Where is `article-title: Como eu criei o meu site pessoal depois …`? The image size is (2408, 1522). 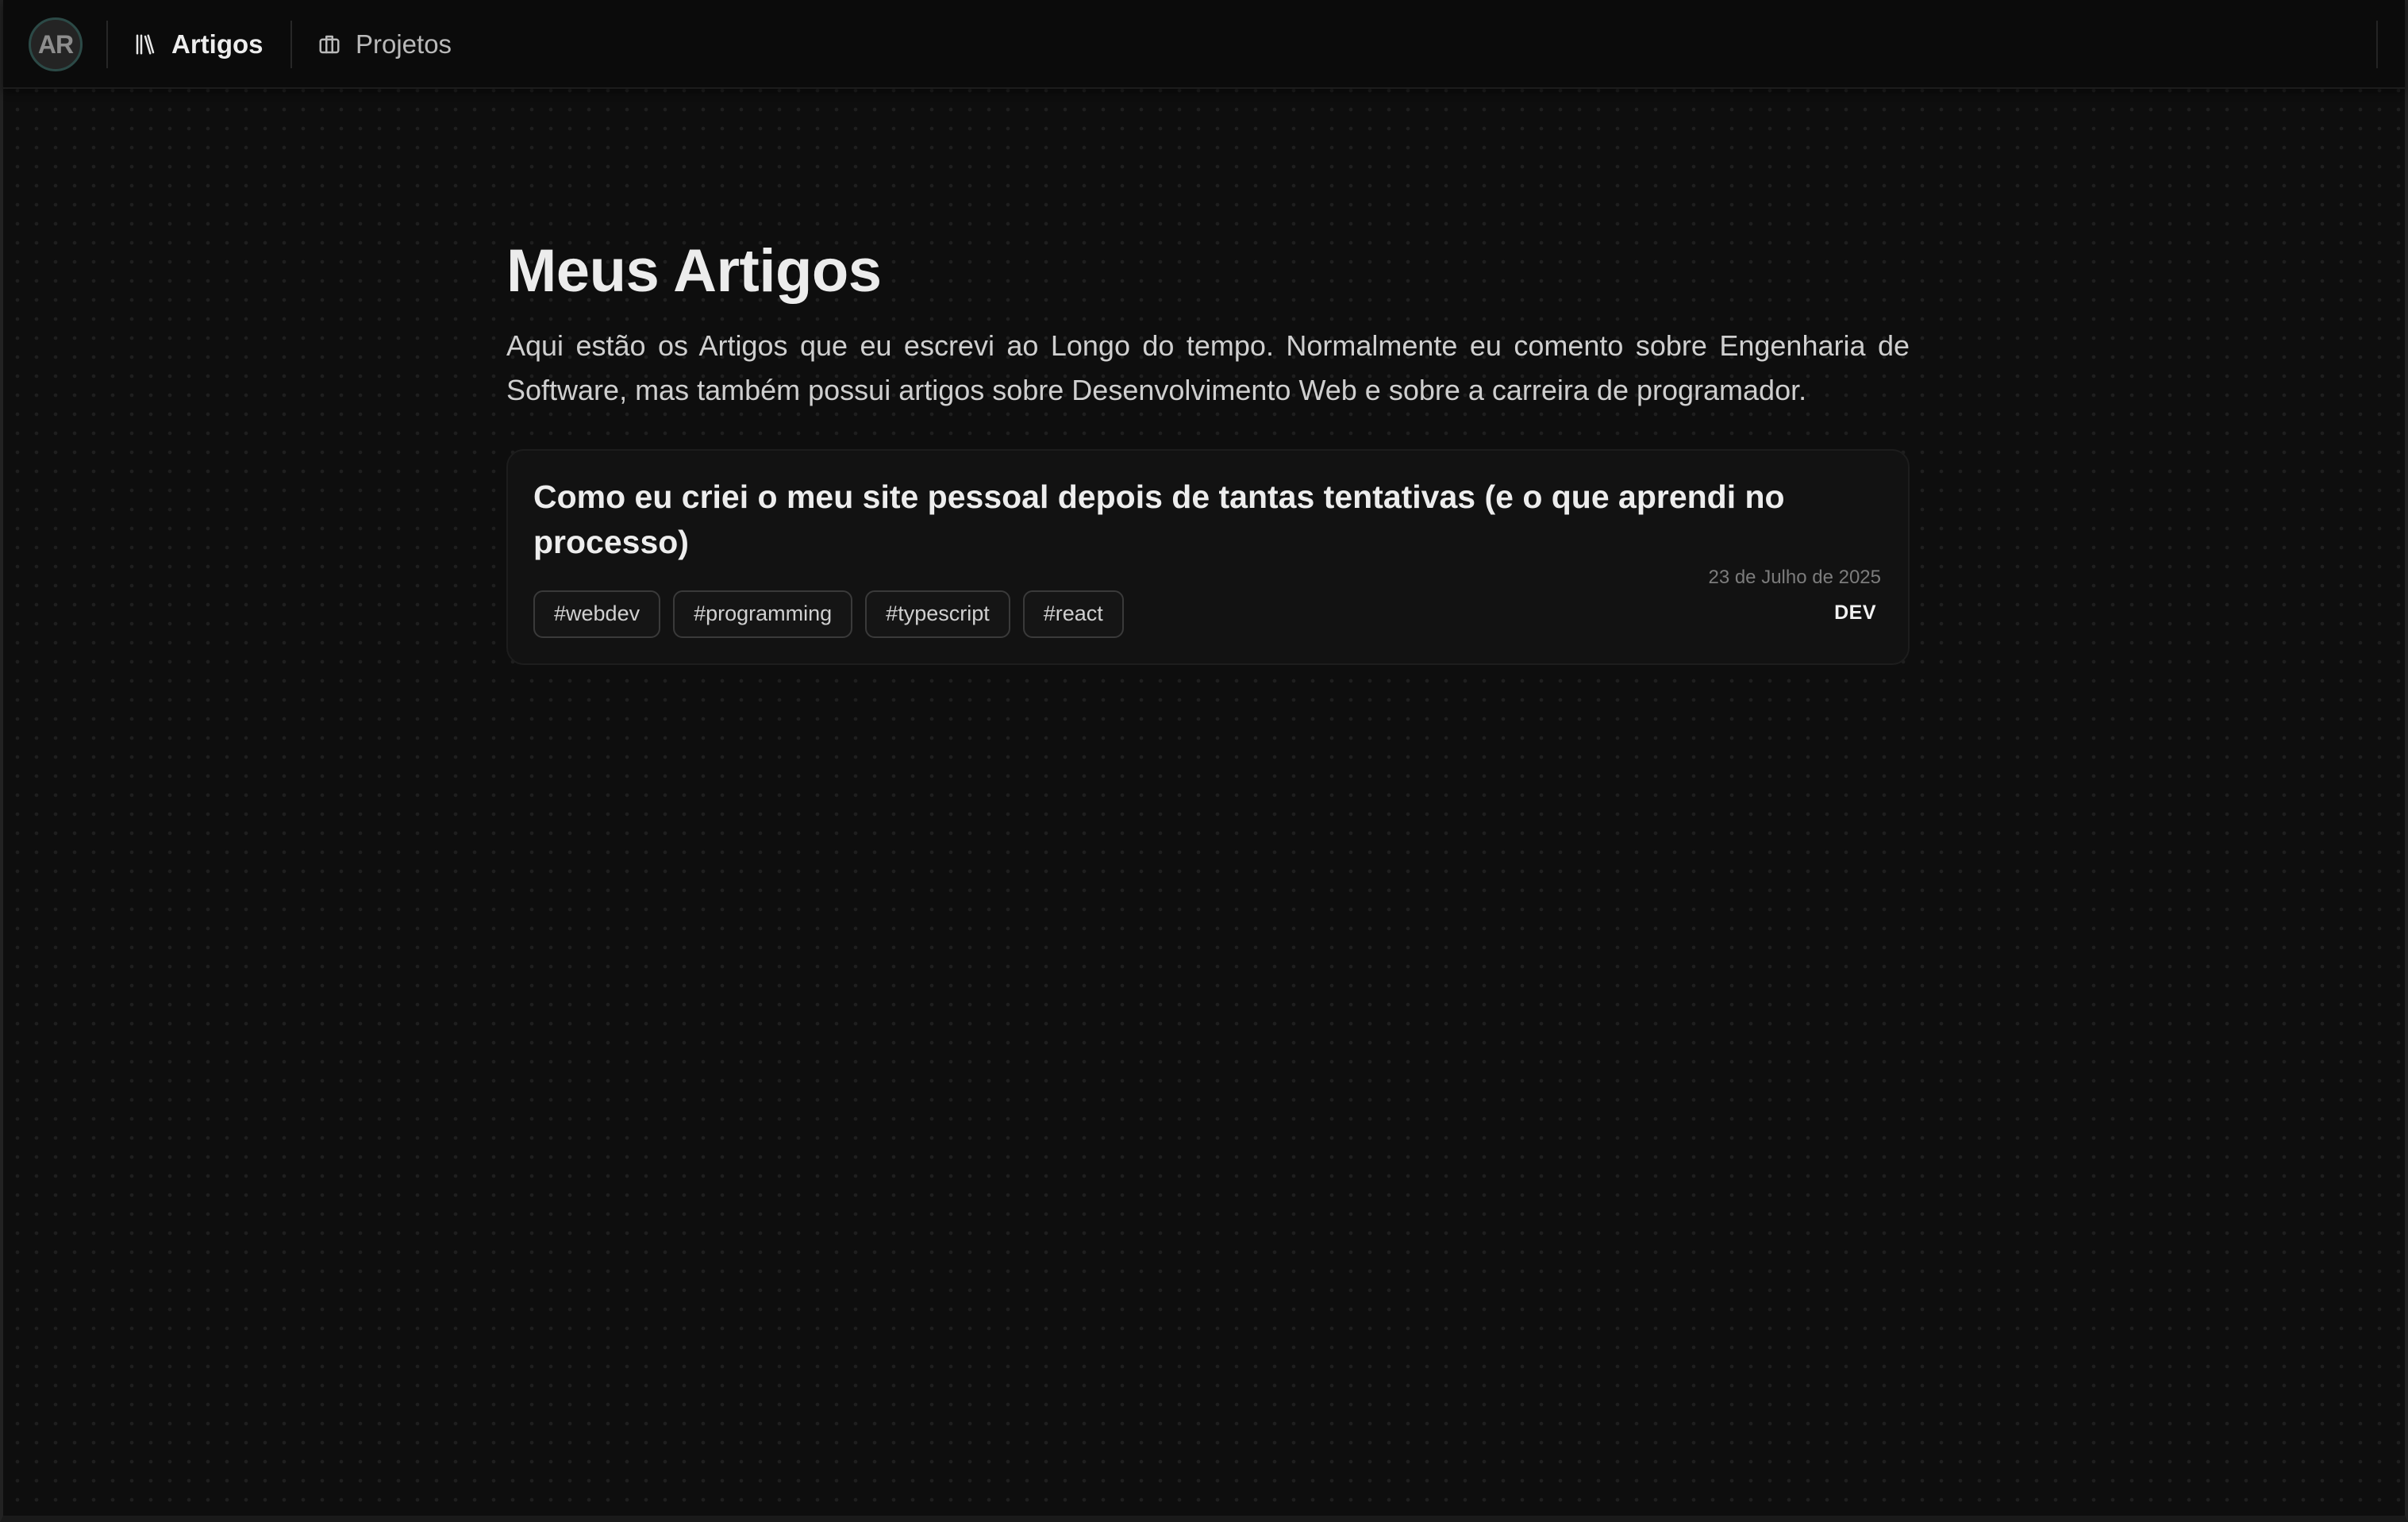
article-title: Como eu criei o meu site pessoal depois … is located at coordinates (1200, 520).